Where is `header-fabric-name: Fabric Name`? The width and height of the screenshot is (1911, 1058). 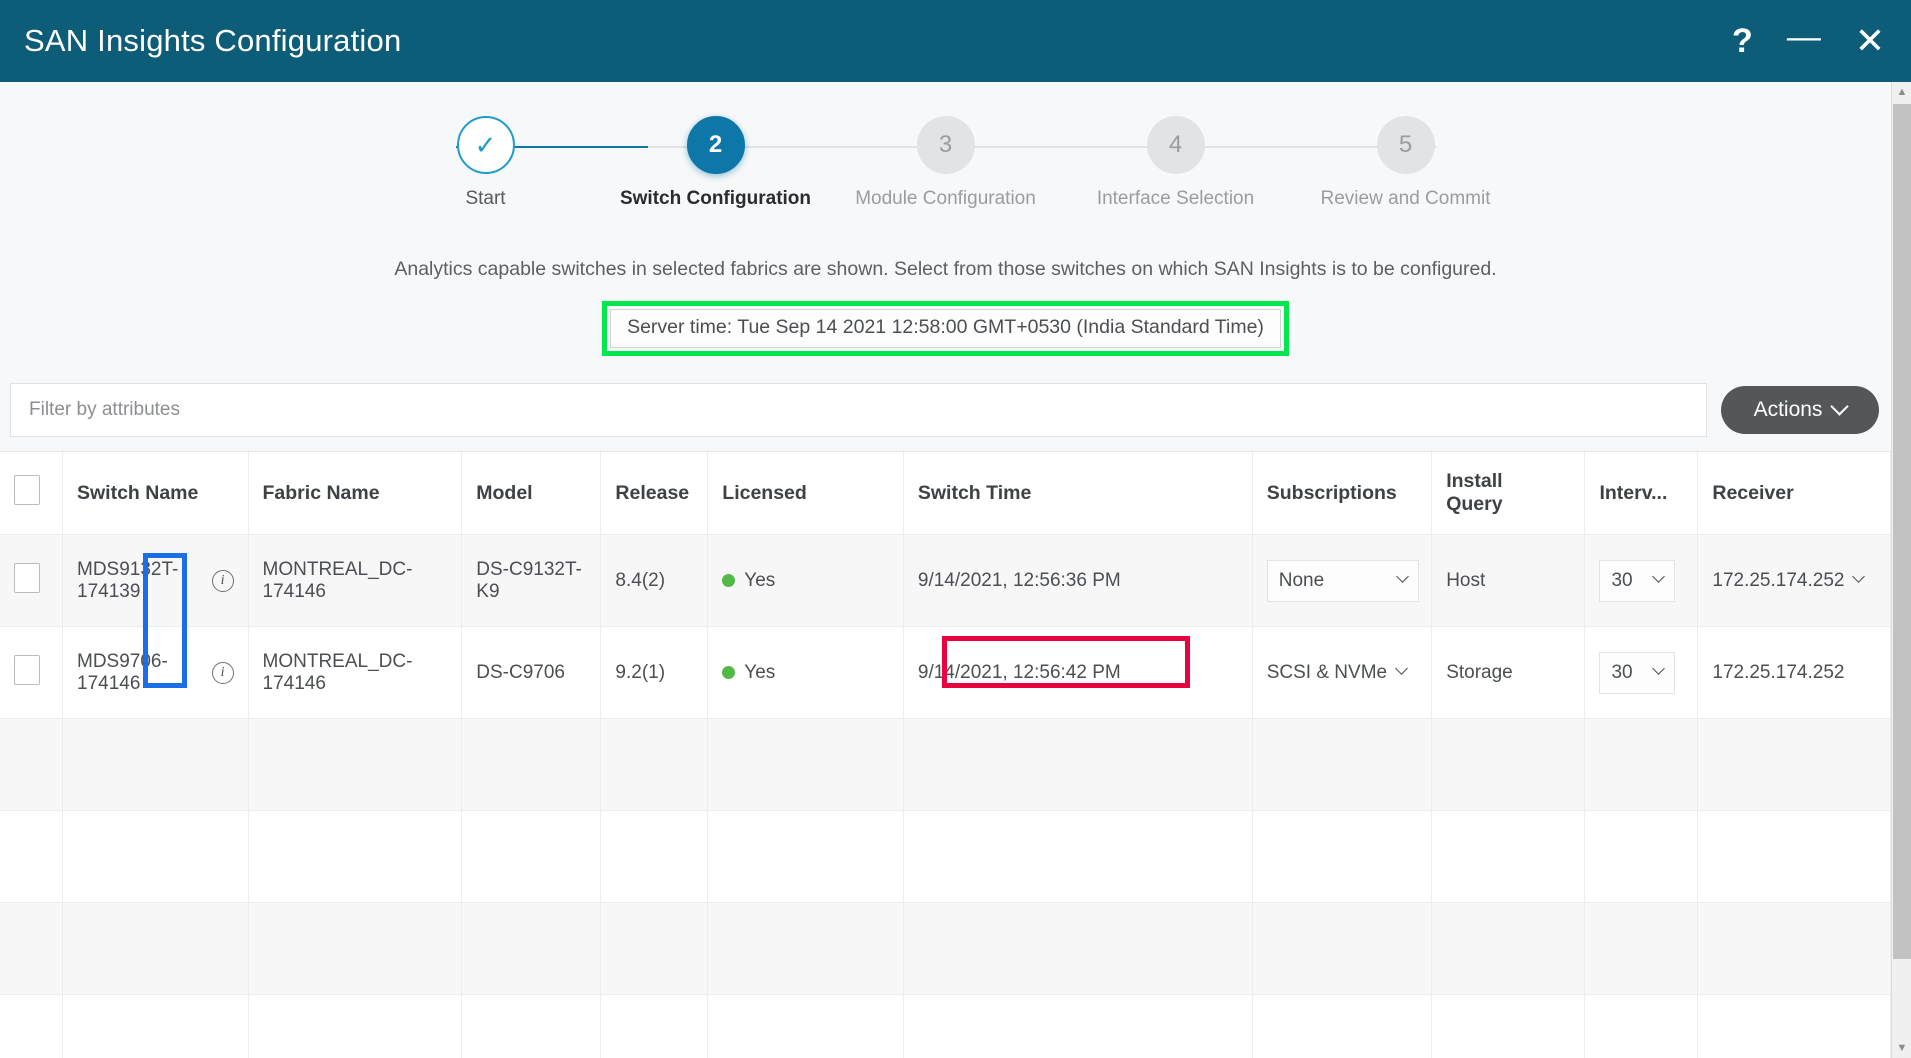 header-fabric-name: Fabric Name is located at coordinates (355, 493).